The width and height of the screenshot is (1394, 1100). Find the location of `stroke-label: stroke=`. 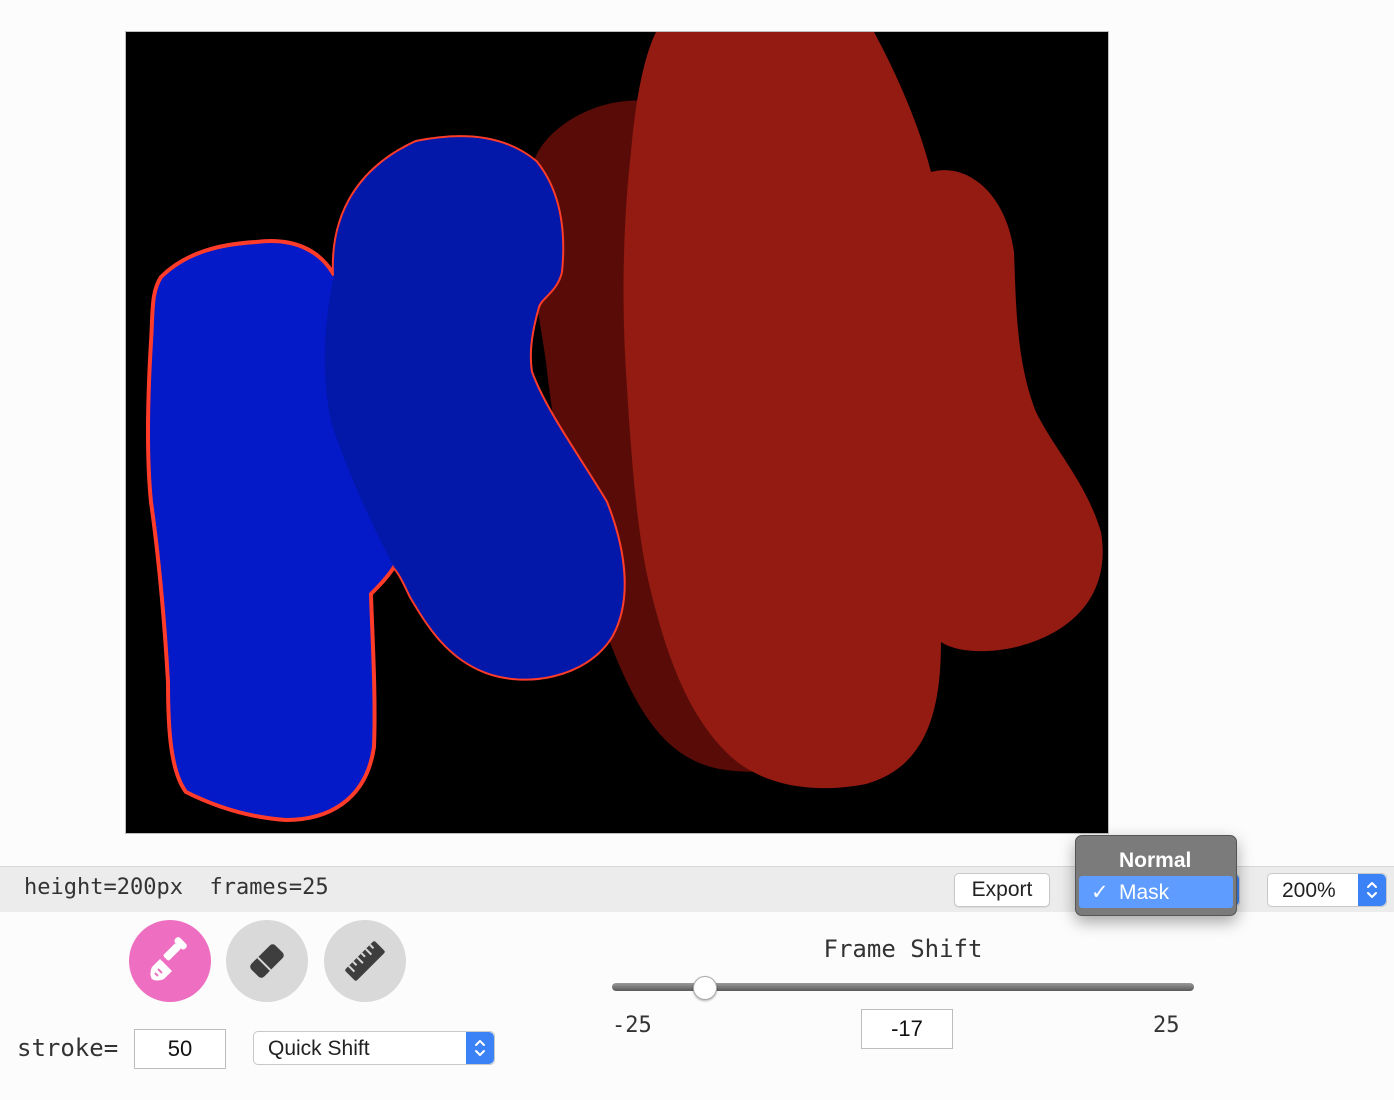

stroke-label: stroke= is located at coordinates (68, 1048).